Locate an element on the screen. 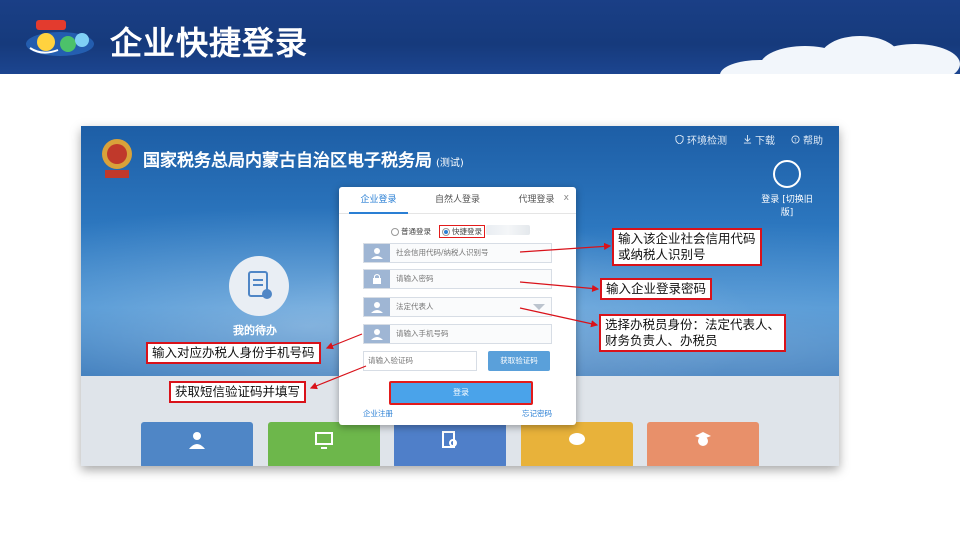  callout-phone-text: 输入对应办税人身份手机号码 is located at coordinates (233, 352).